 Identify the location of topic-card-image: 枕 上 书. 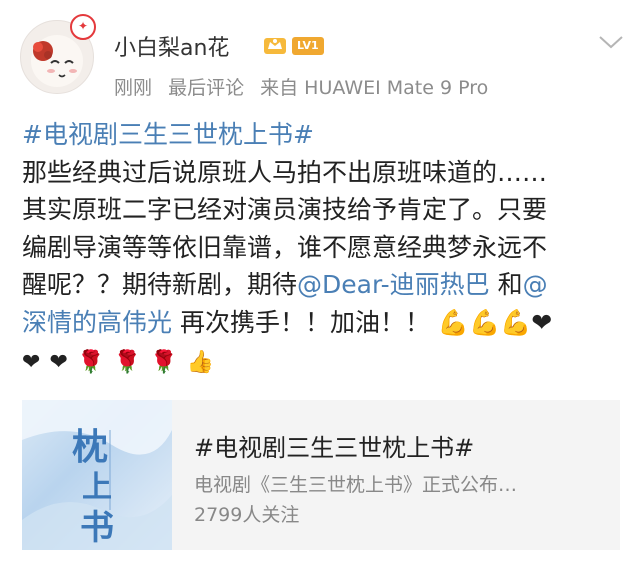
(97, 475).